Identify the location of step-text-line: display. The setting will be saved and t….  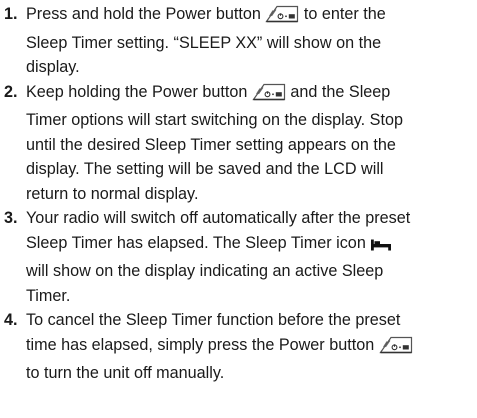
(251, 169).